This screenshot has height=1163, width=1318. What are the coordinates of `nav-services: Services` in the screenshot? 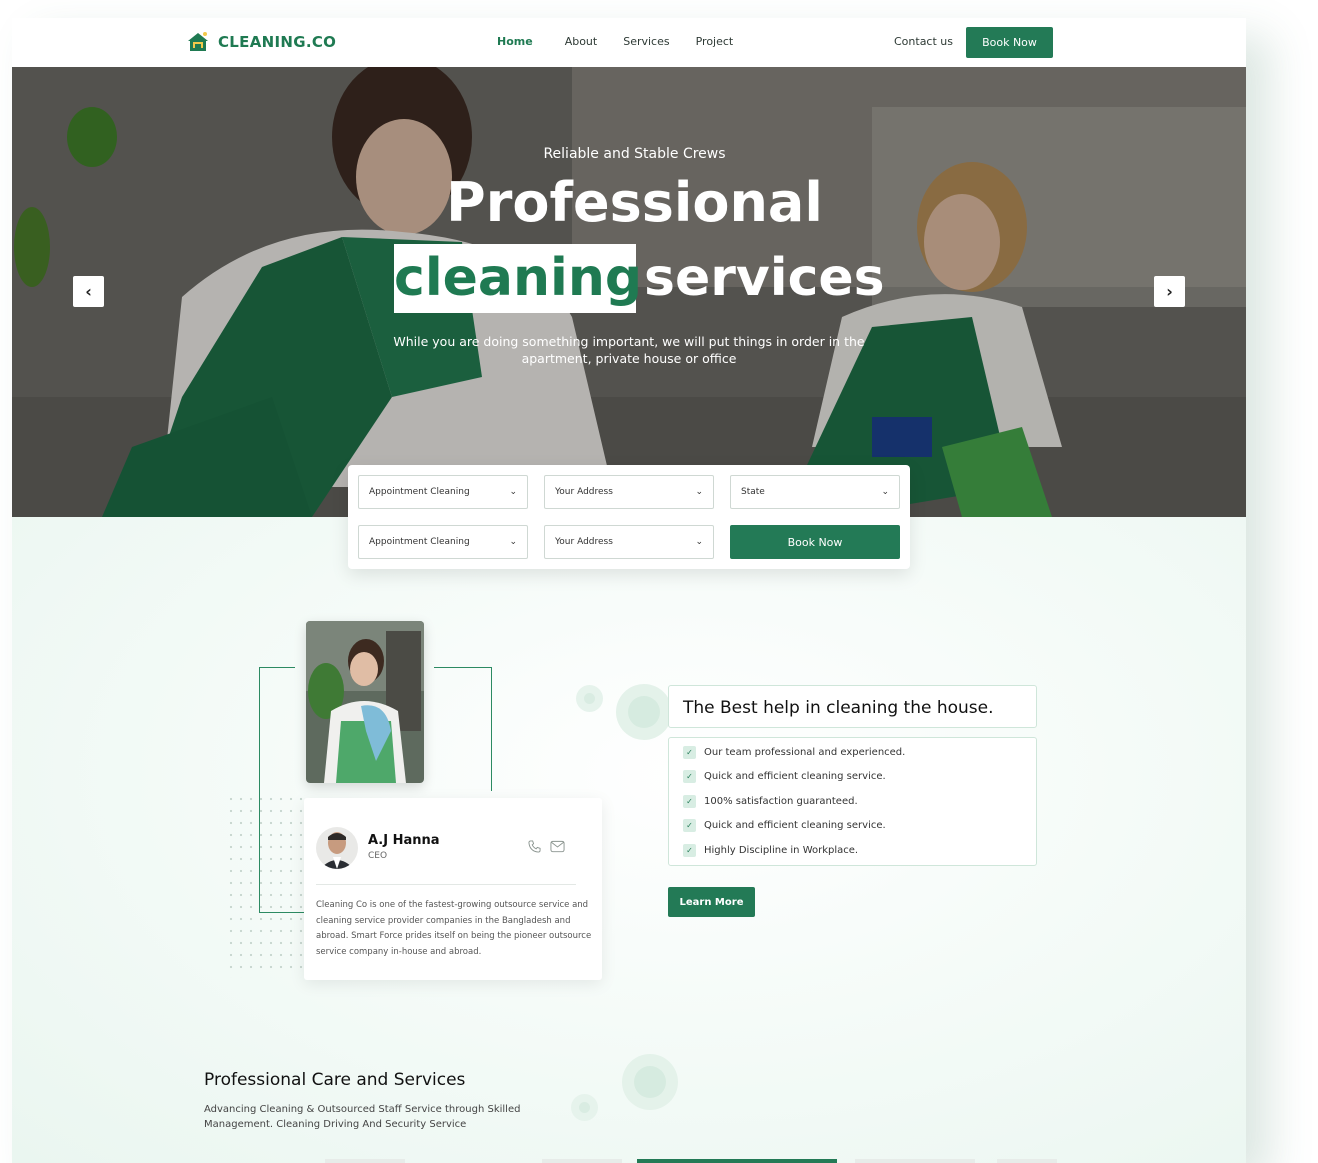 It's located at (646, 41).